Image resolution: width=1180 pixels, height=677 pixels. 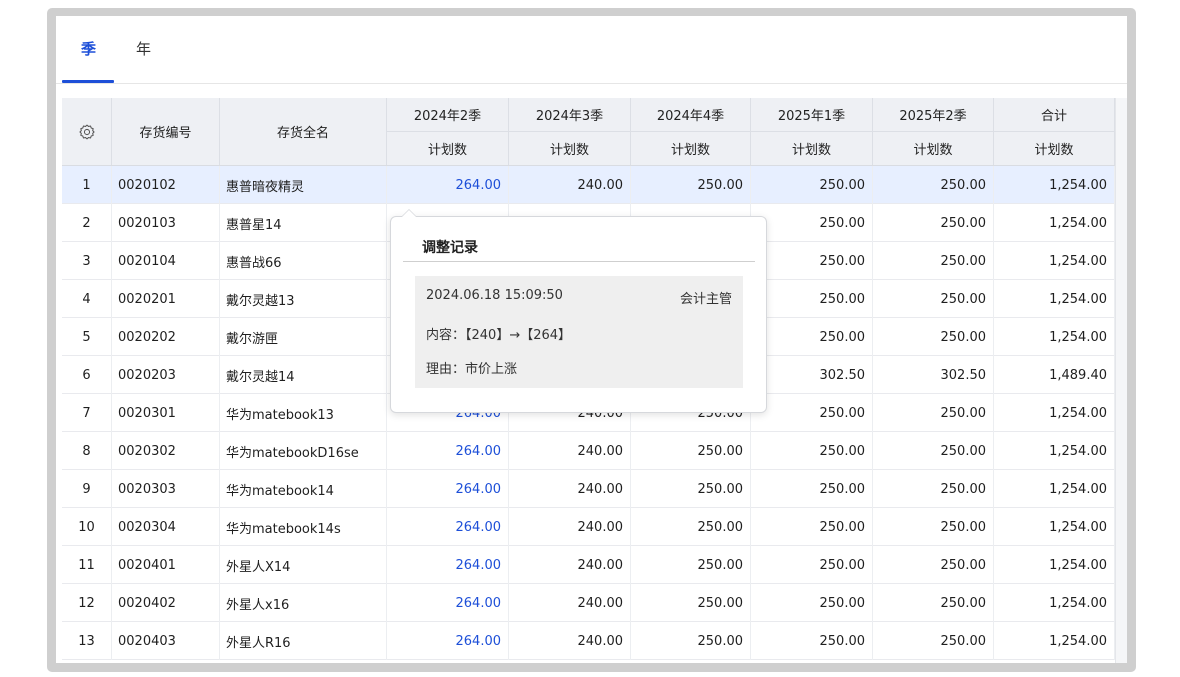 I want to click on column-settings-button, so click(x=87, y=131).